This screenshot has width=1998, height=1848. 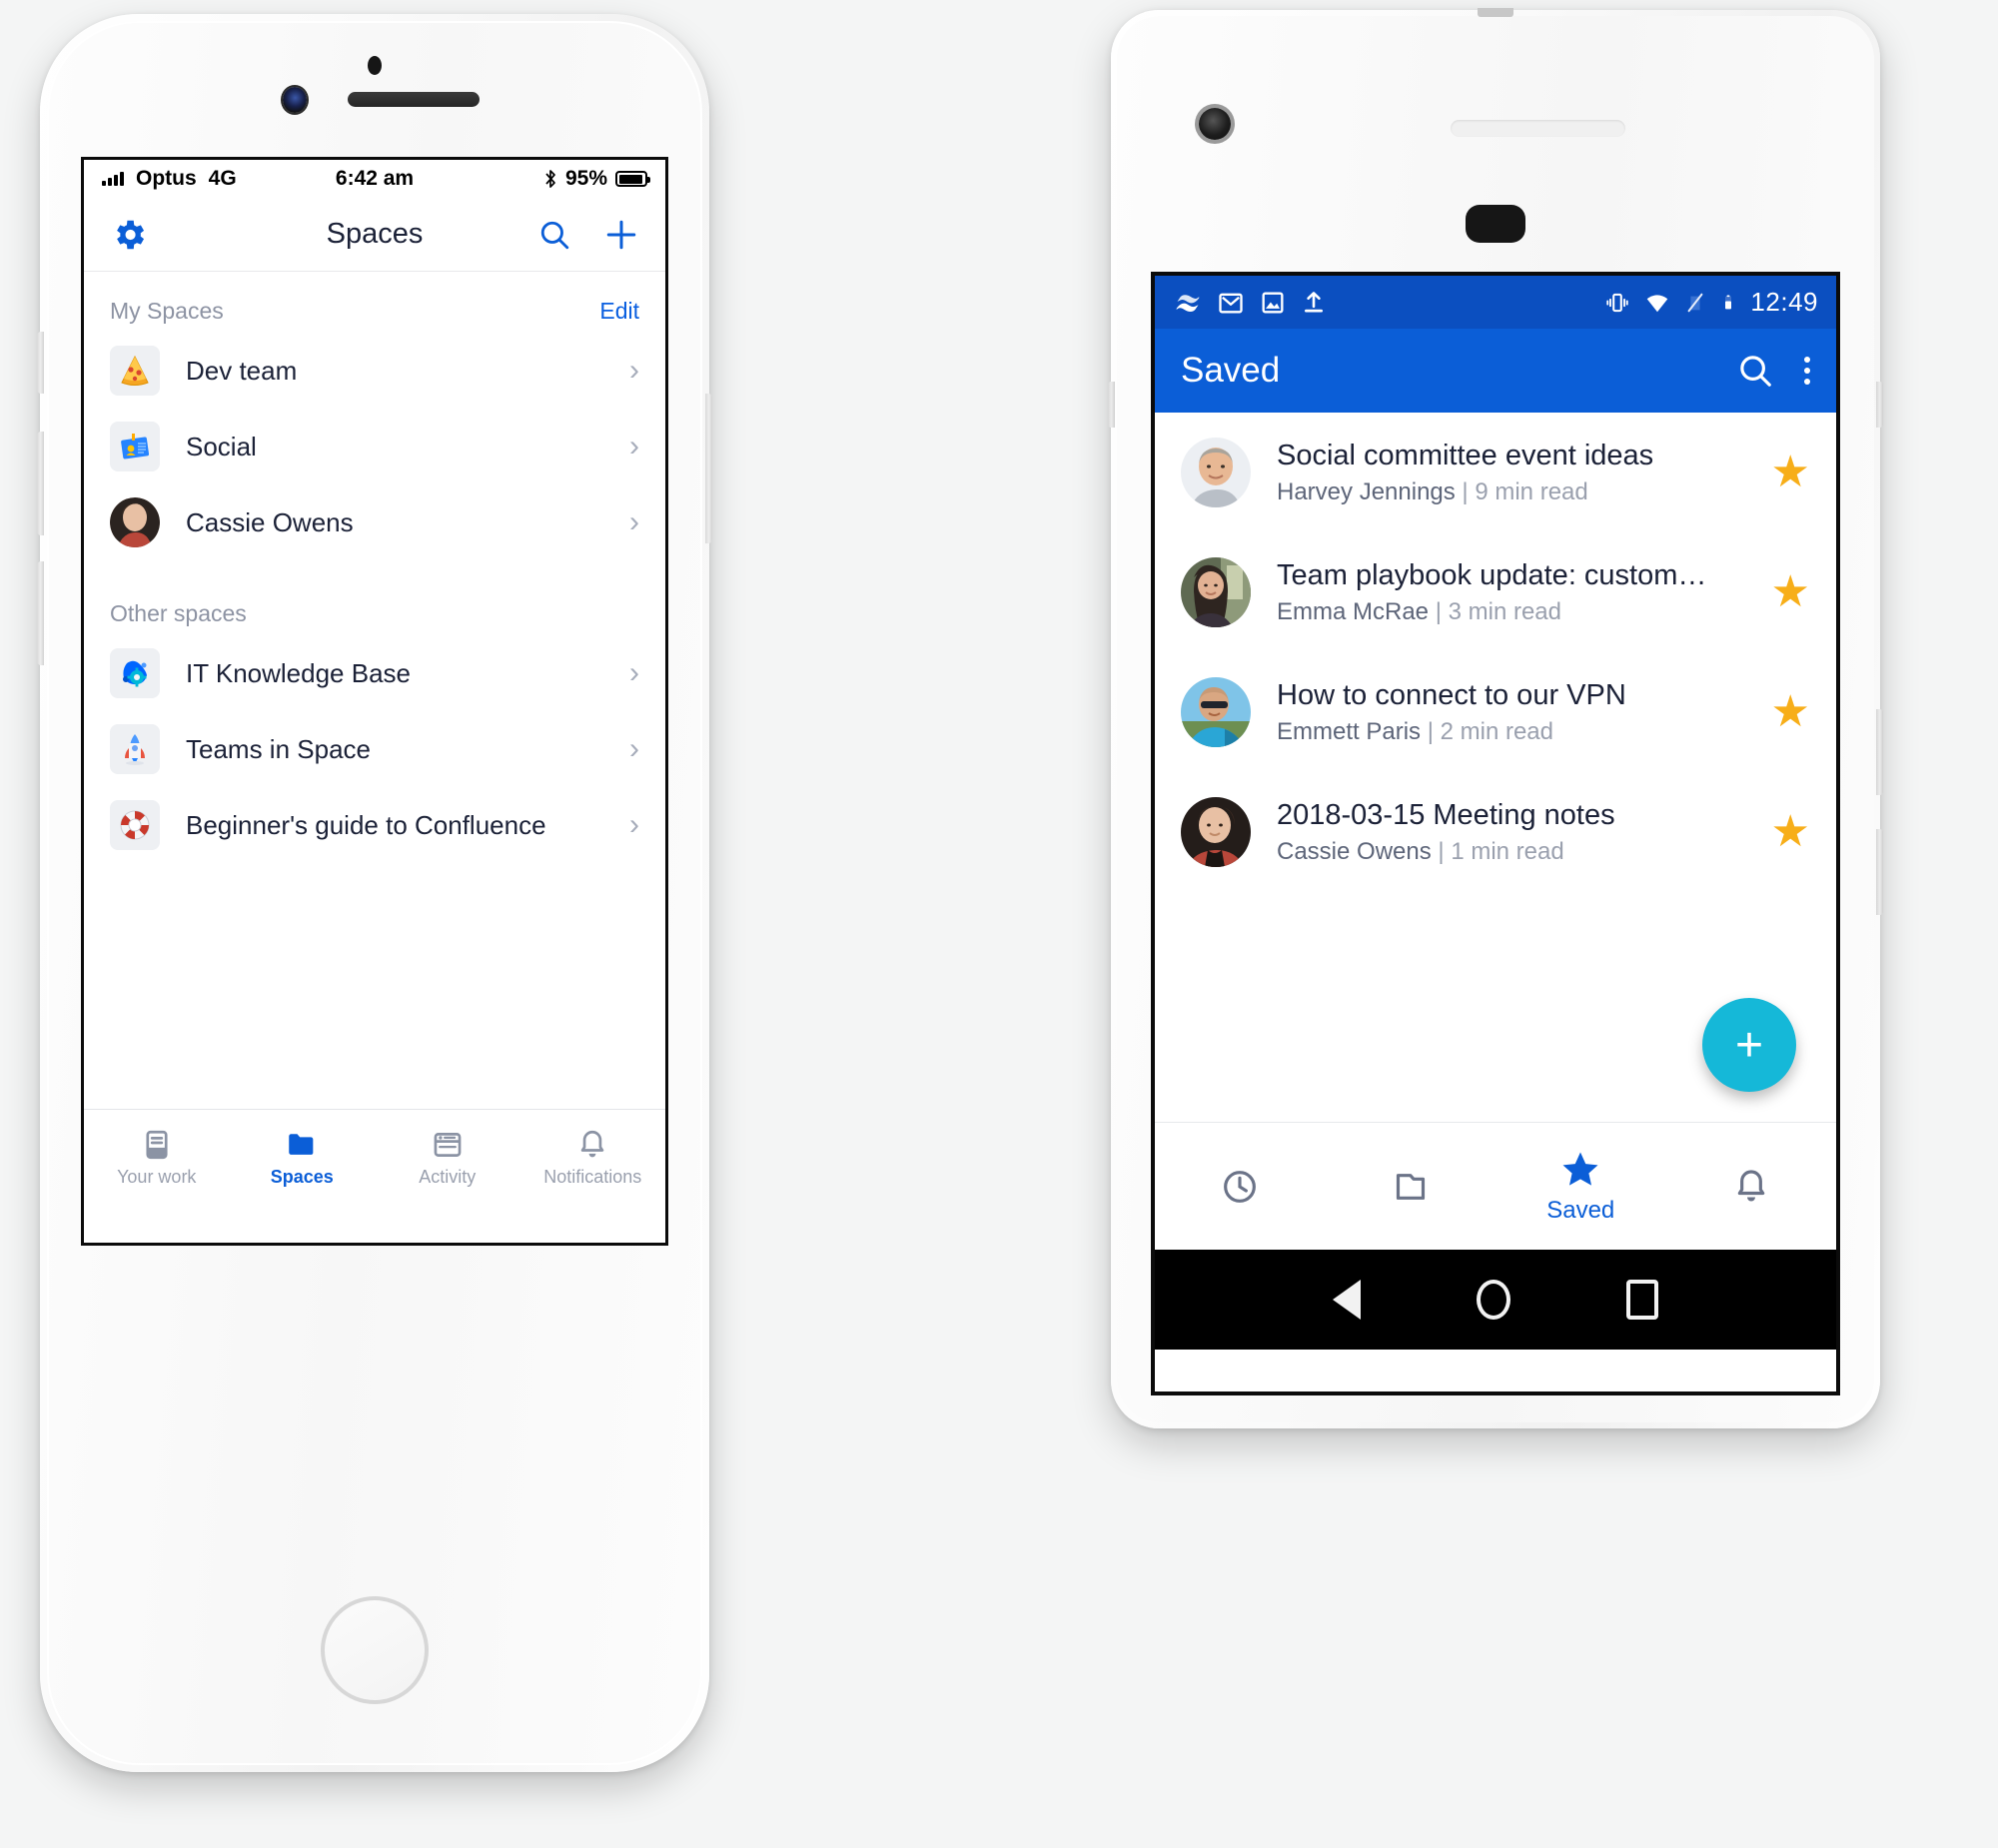 What do you see at coordinates (299, 672) in the screenshot?
I see `space-label: IT Knowledge Base` at bounding box center [299, 672].